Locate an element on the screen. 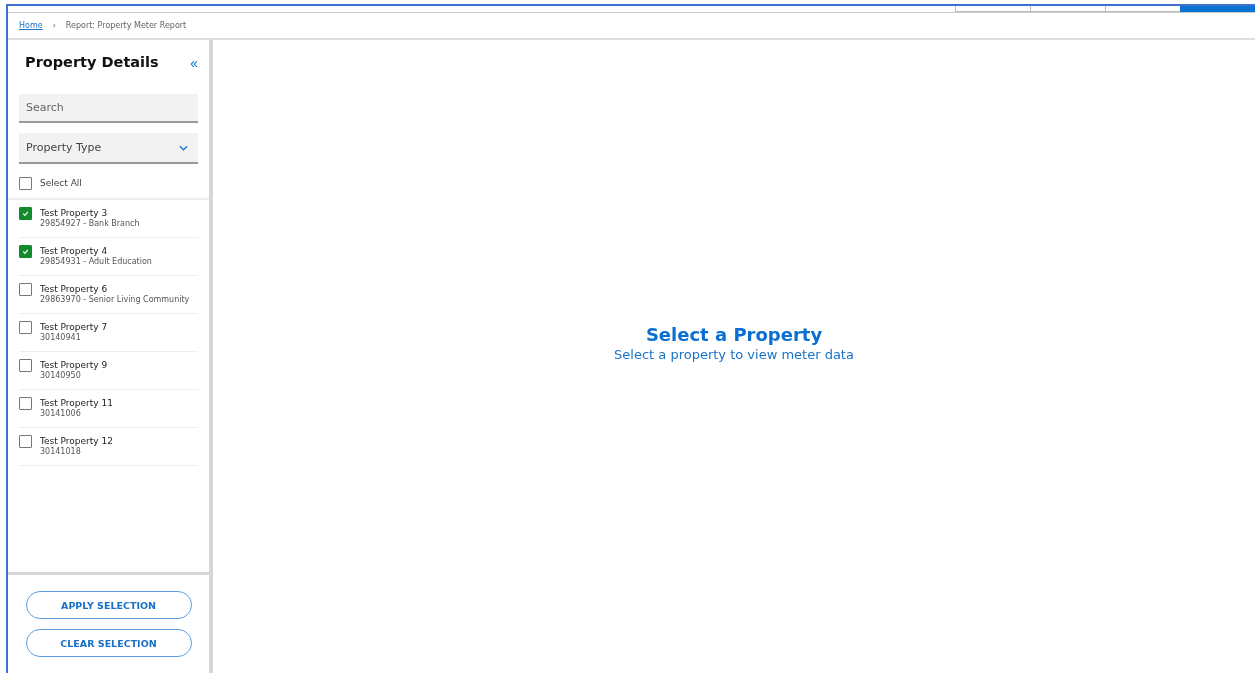  property-detail: 30141006 is located at coordinates (61, 413).